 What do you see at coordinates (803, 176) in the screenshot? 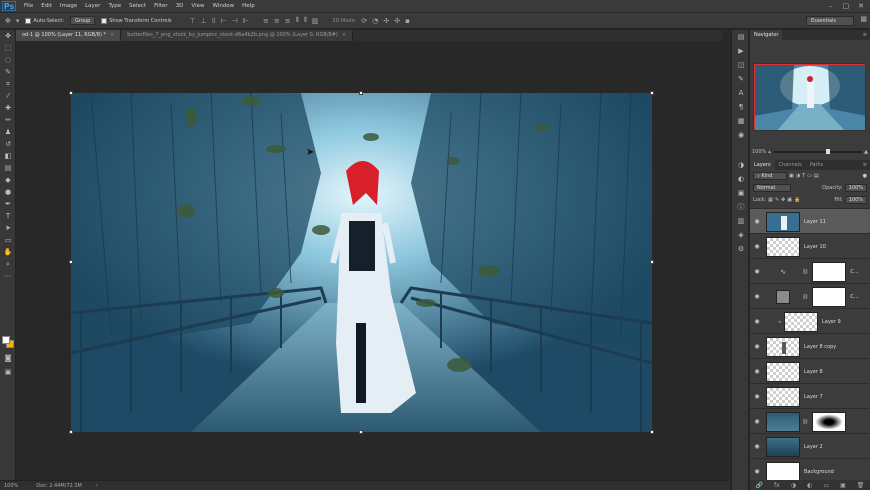
I see `filter-type-icon: T` at bounding box center [803, 176].